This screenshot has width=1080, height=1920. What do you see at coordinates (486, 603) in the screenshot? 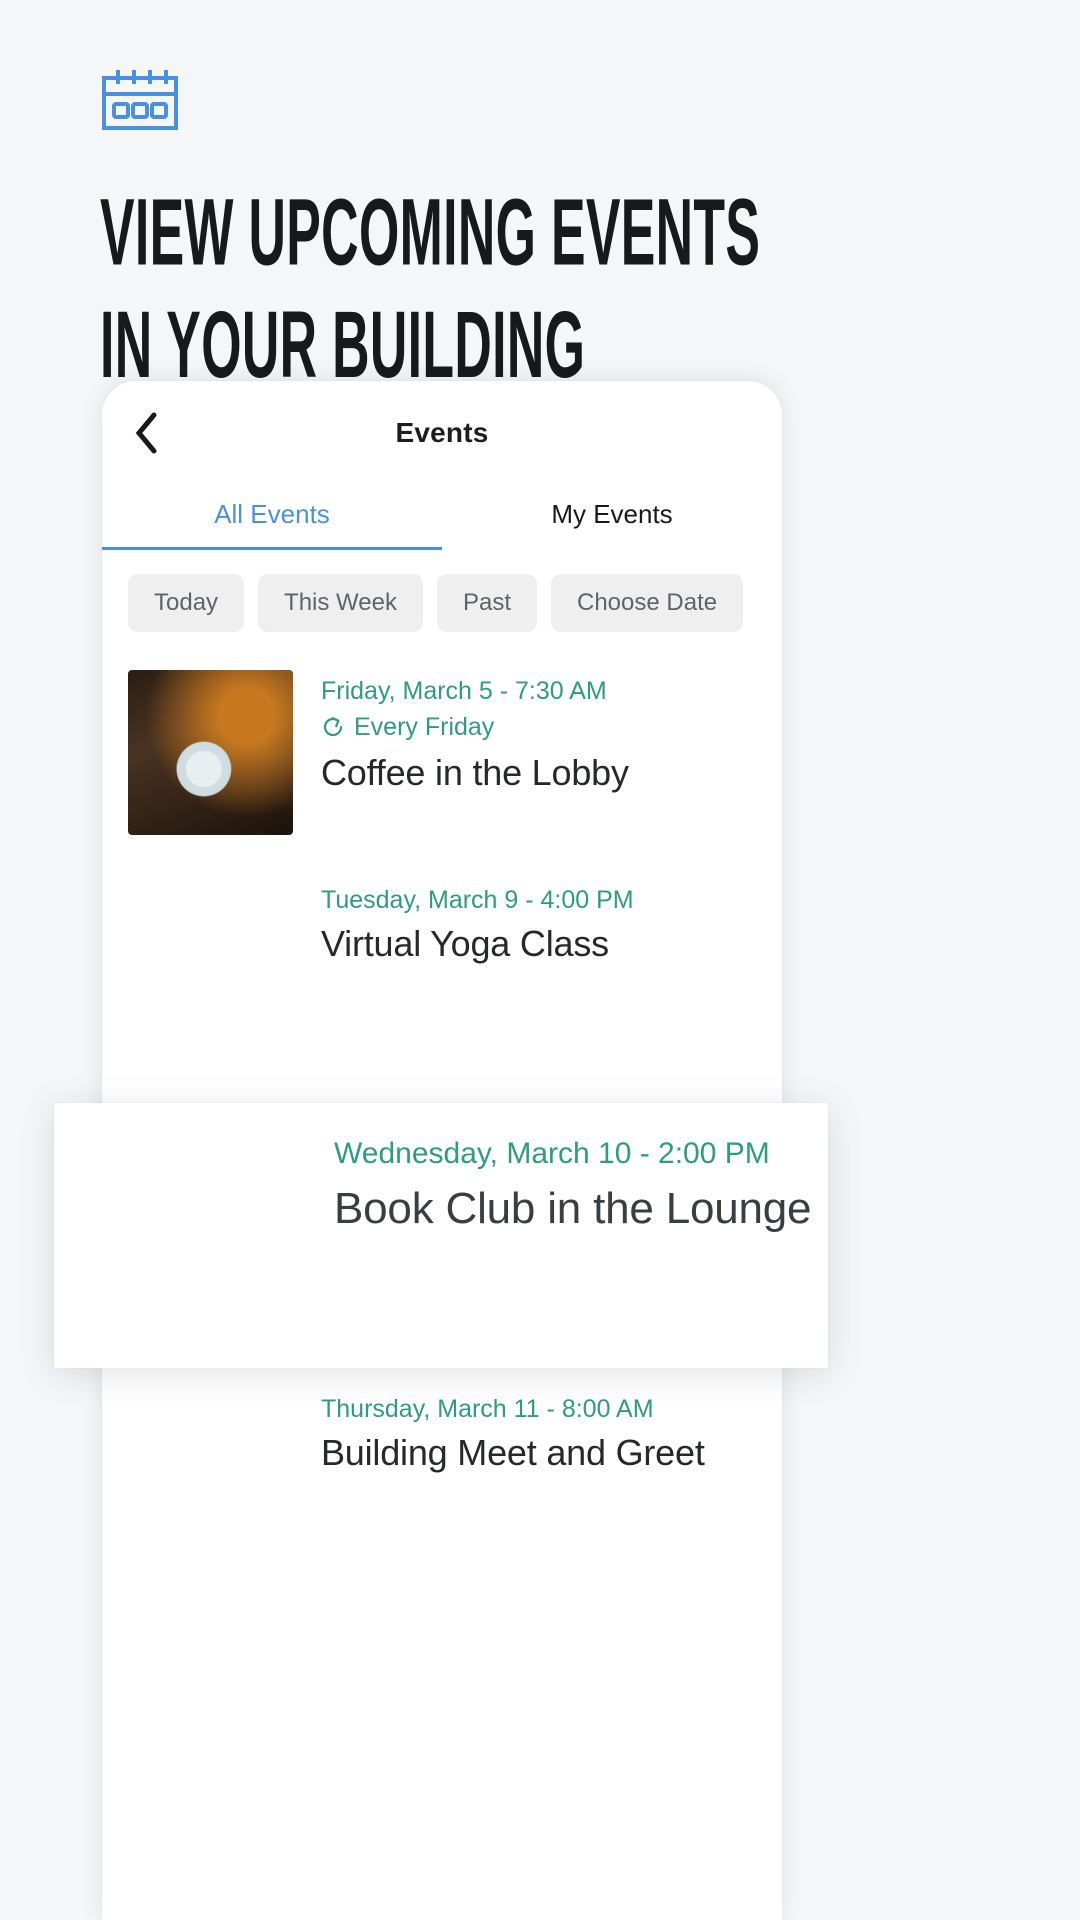
I see `filter-chip-past: Past` at bounding box center [486, 603].